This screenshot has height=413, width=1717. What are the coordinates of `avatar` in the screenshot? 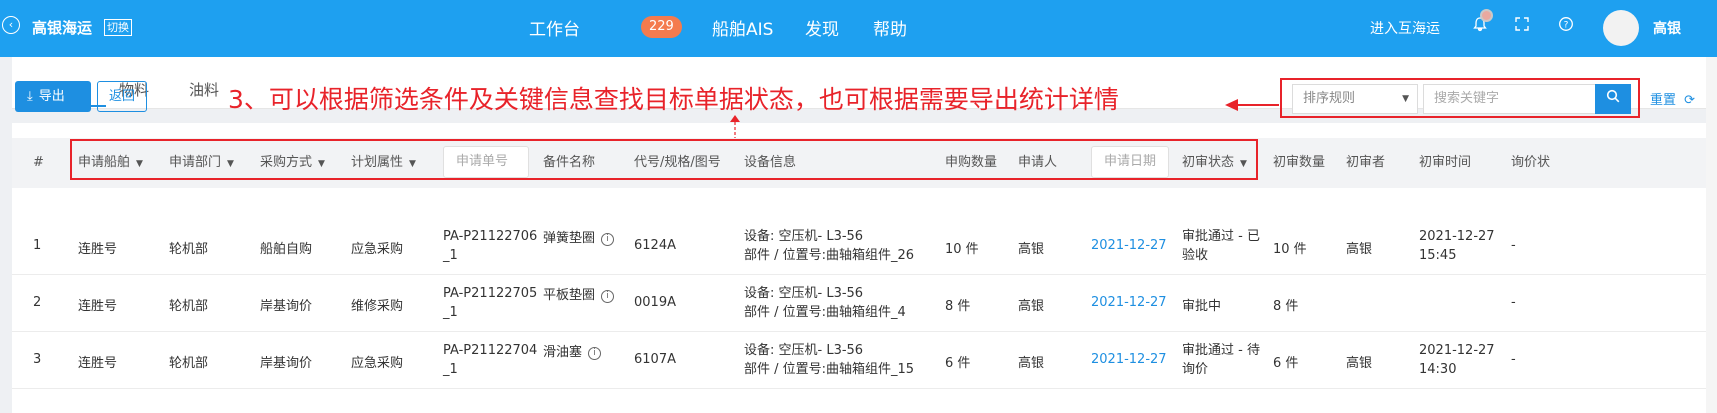 It's located at (1621, 28).